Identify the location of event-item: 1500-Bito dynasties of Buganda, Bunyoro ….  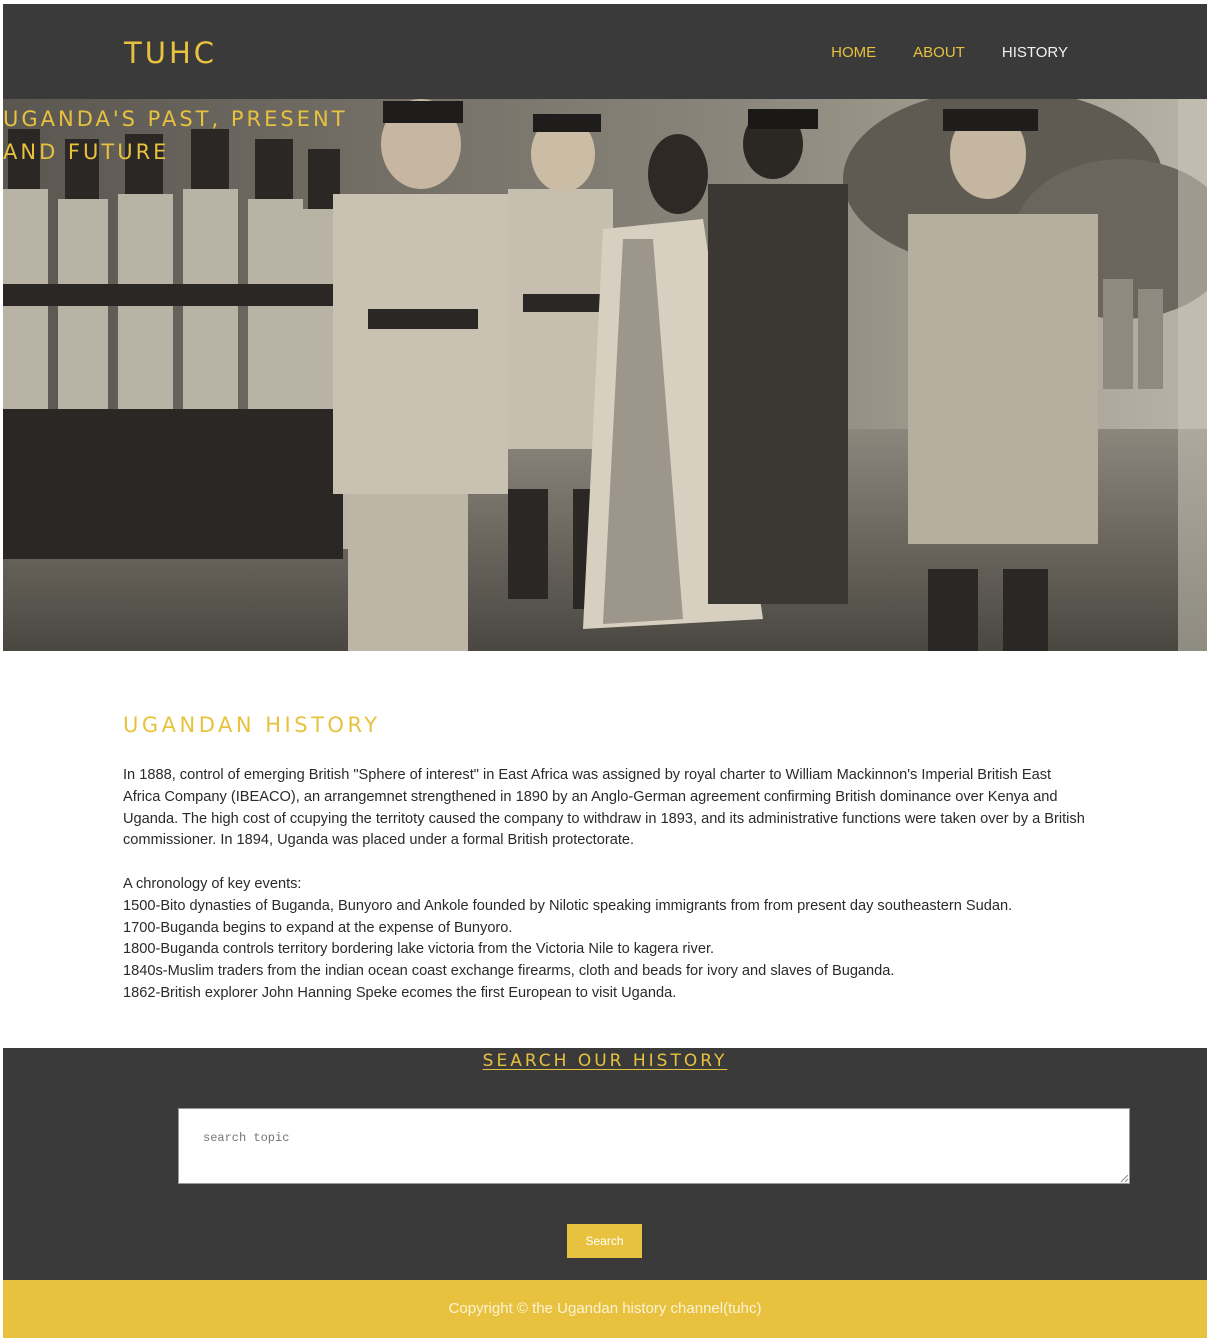
(568, 905).